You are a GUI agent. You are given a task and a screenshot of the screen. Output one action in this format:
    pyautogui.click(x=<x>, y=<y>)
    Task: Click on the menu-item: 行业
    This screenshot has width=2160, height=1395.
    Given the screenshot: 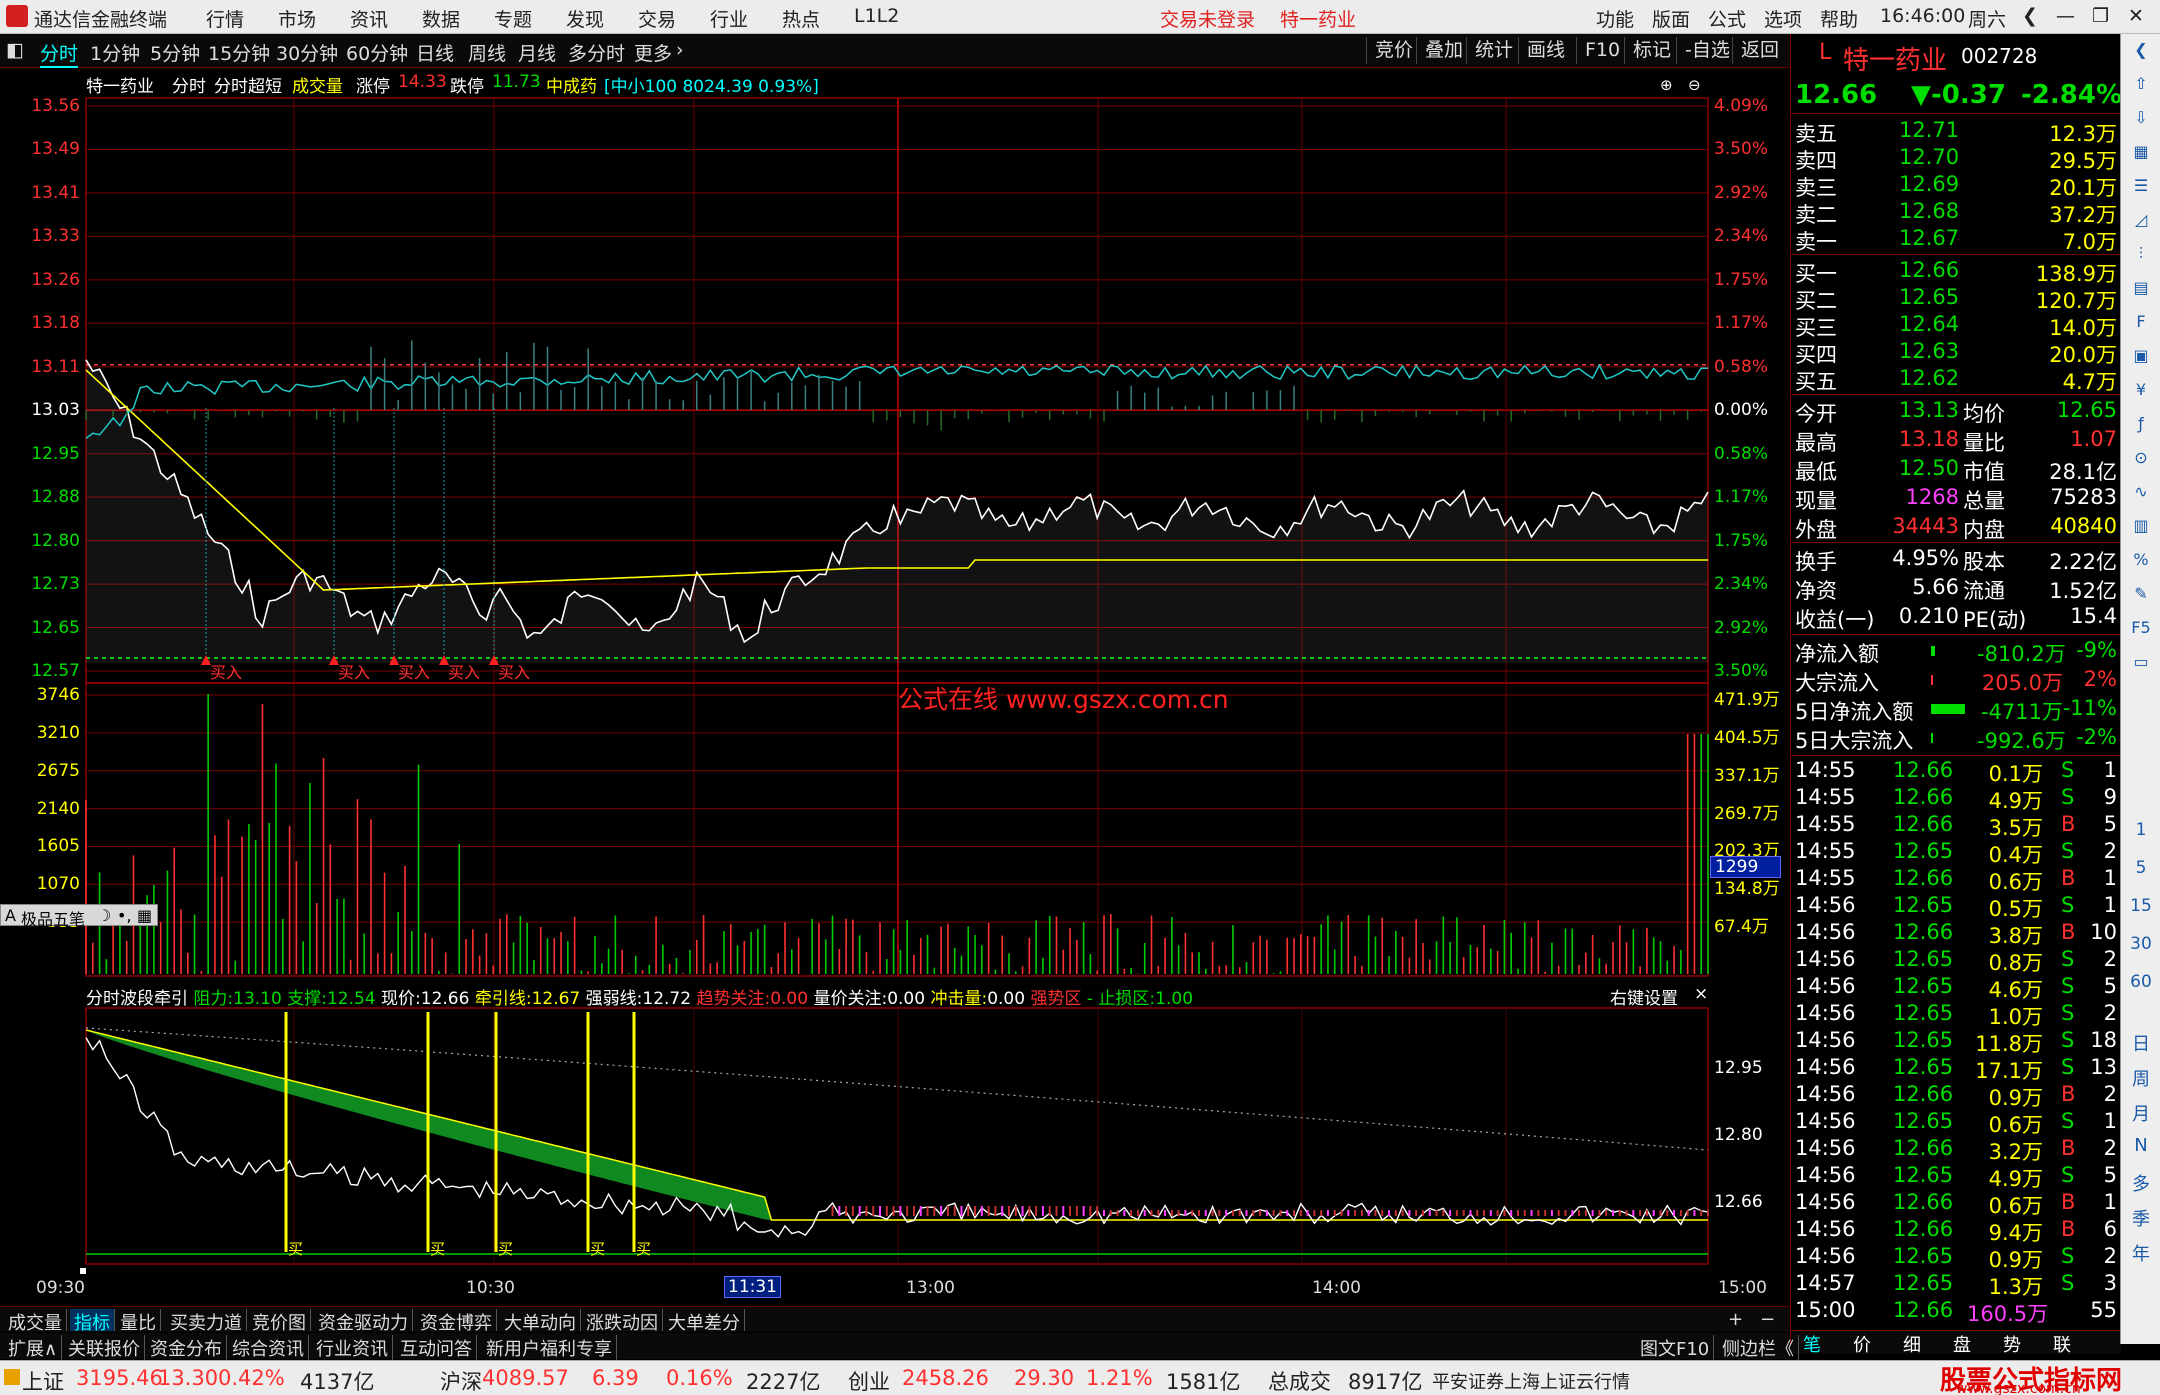 What is the action you would take?
    pyautogui.click(x=729, y=18)
    